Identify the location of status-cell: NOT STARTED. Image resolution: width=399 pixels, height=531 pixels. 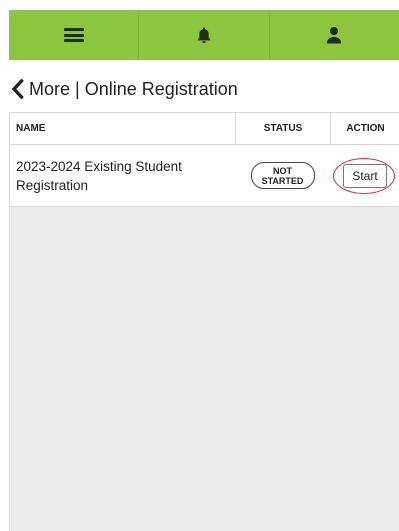
(282, 175).